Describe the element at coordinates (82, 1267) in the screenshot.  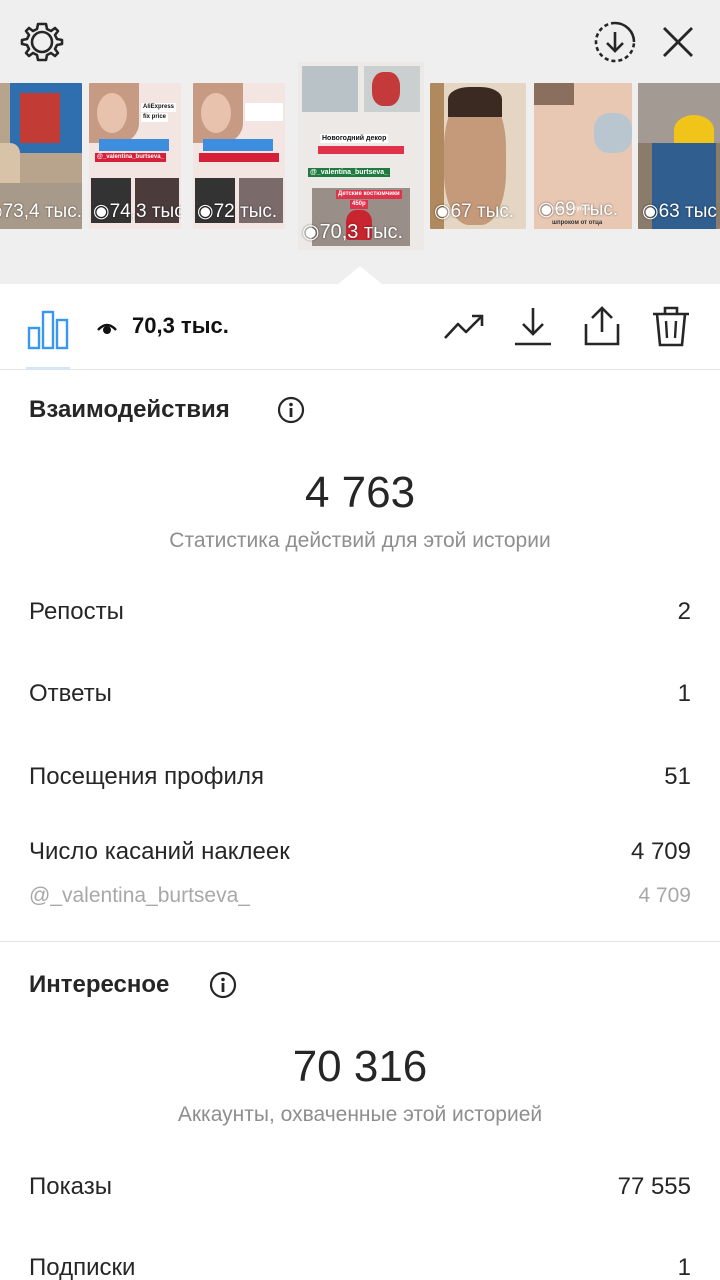
I see `follows-label: Подписки` at that location.